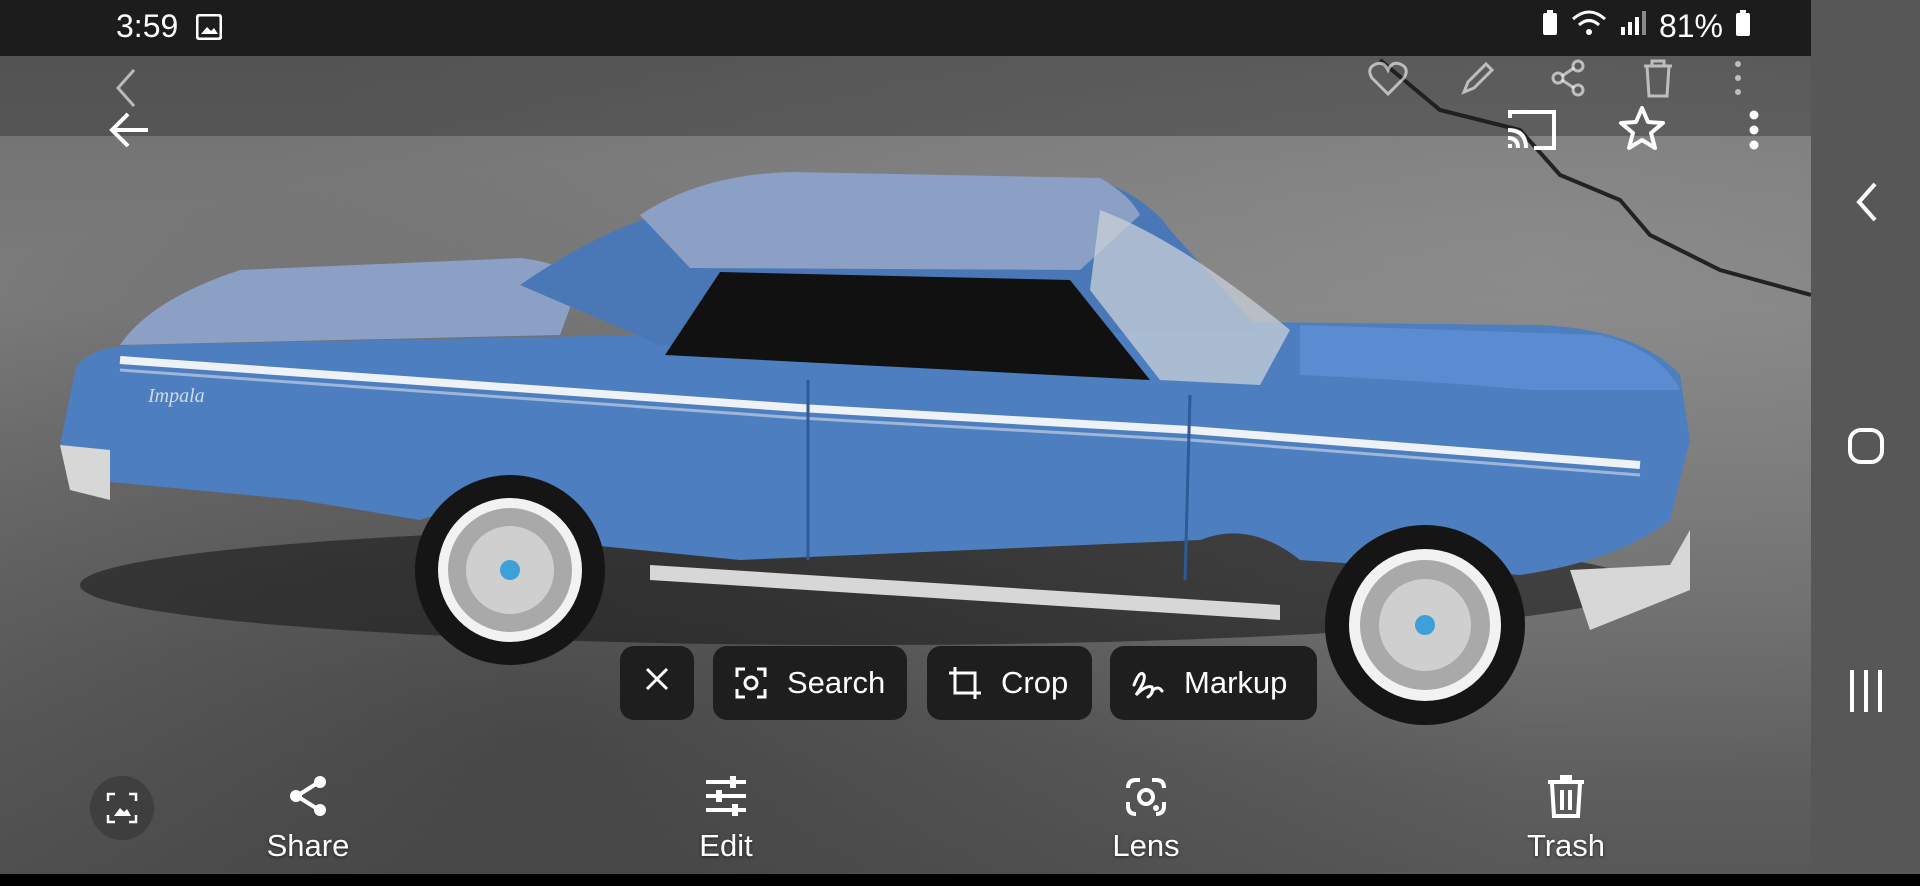  What do you see at coordinates (1690, 26) in the screenshot?
I see `battery-percent: 81%` at bounding box center [1690, 26].